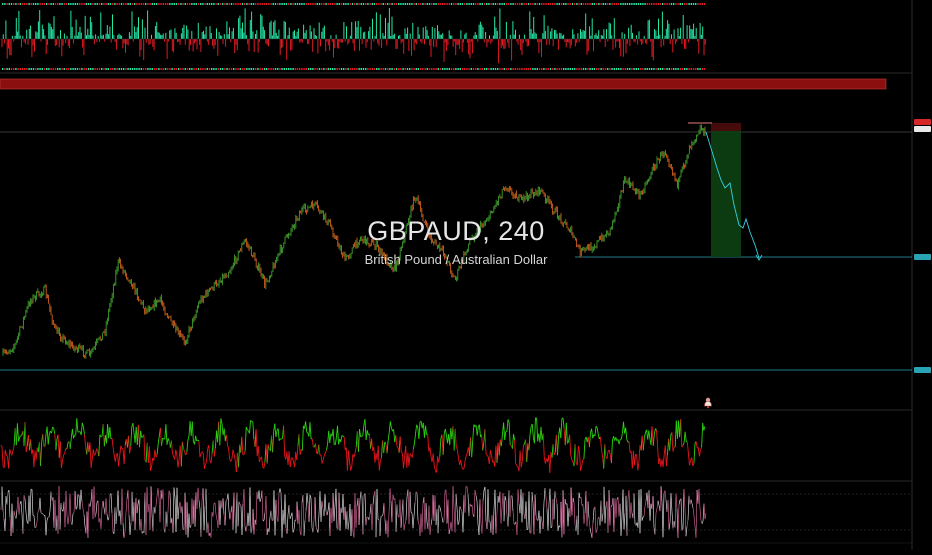 Image resolution: width=932 pixels, height=555 pixels. Describe the element at coordinates (922, 129) in the screenshot. I see `entry-price-tag` at that location.